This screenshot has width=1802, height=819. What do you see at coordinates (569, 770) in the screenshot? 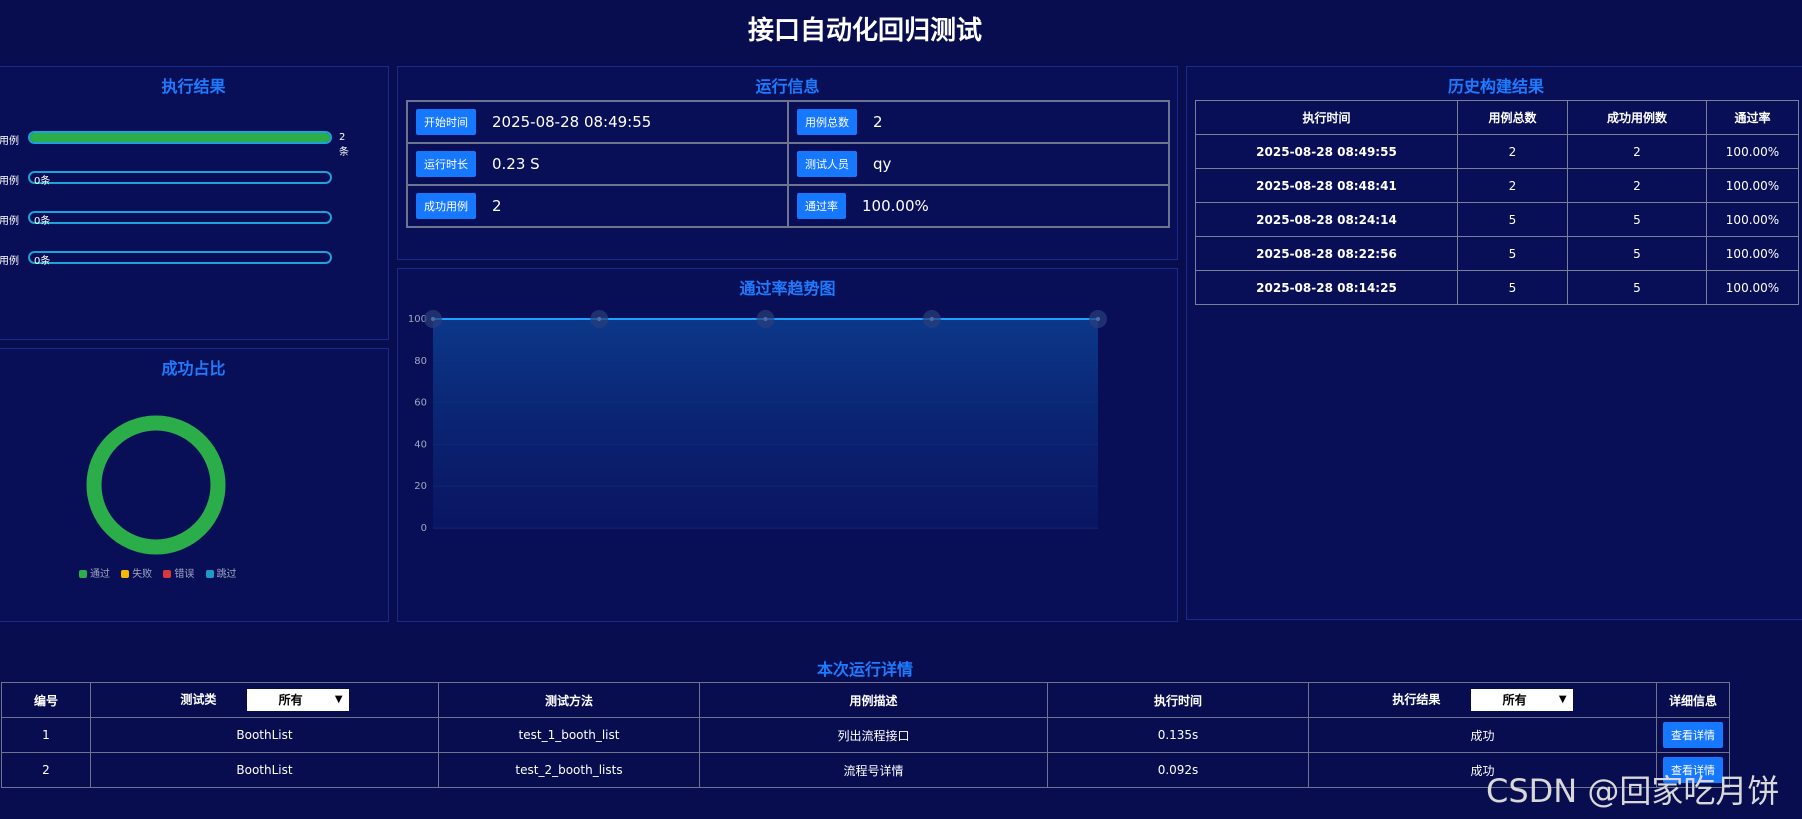
I see `details-method: test_2_booth_lists` at bounding box center [569, 770].